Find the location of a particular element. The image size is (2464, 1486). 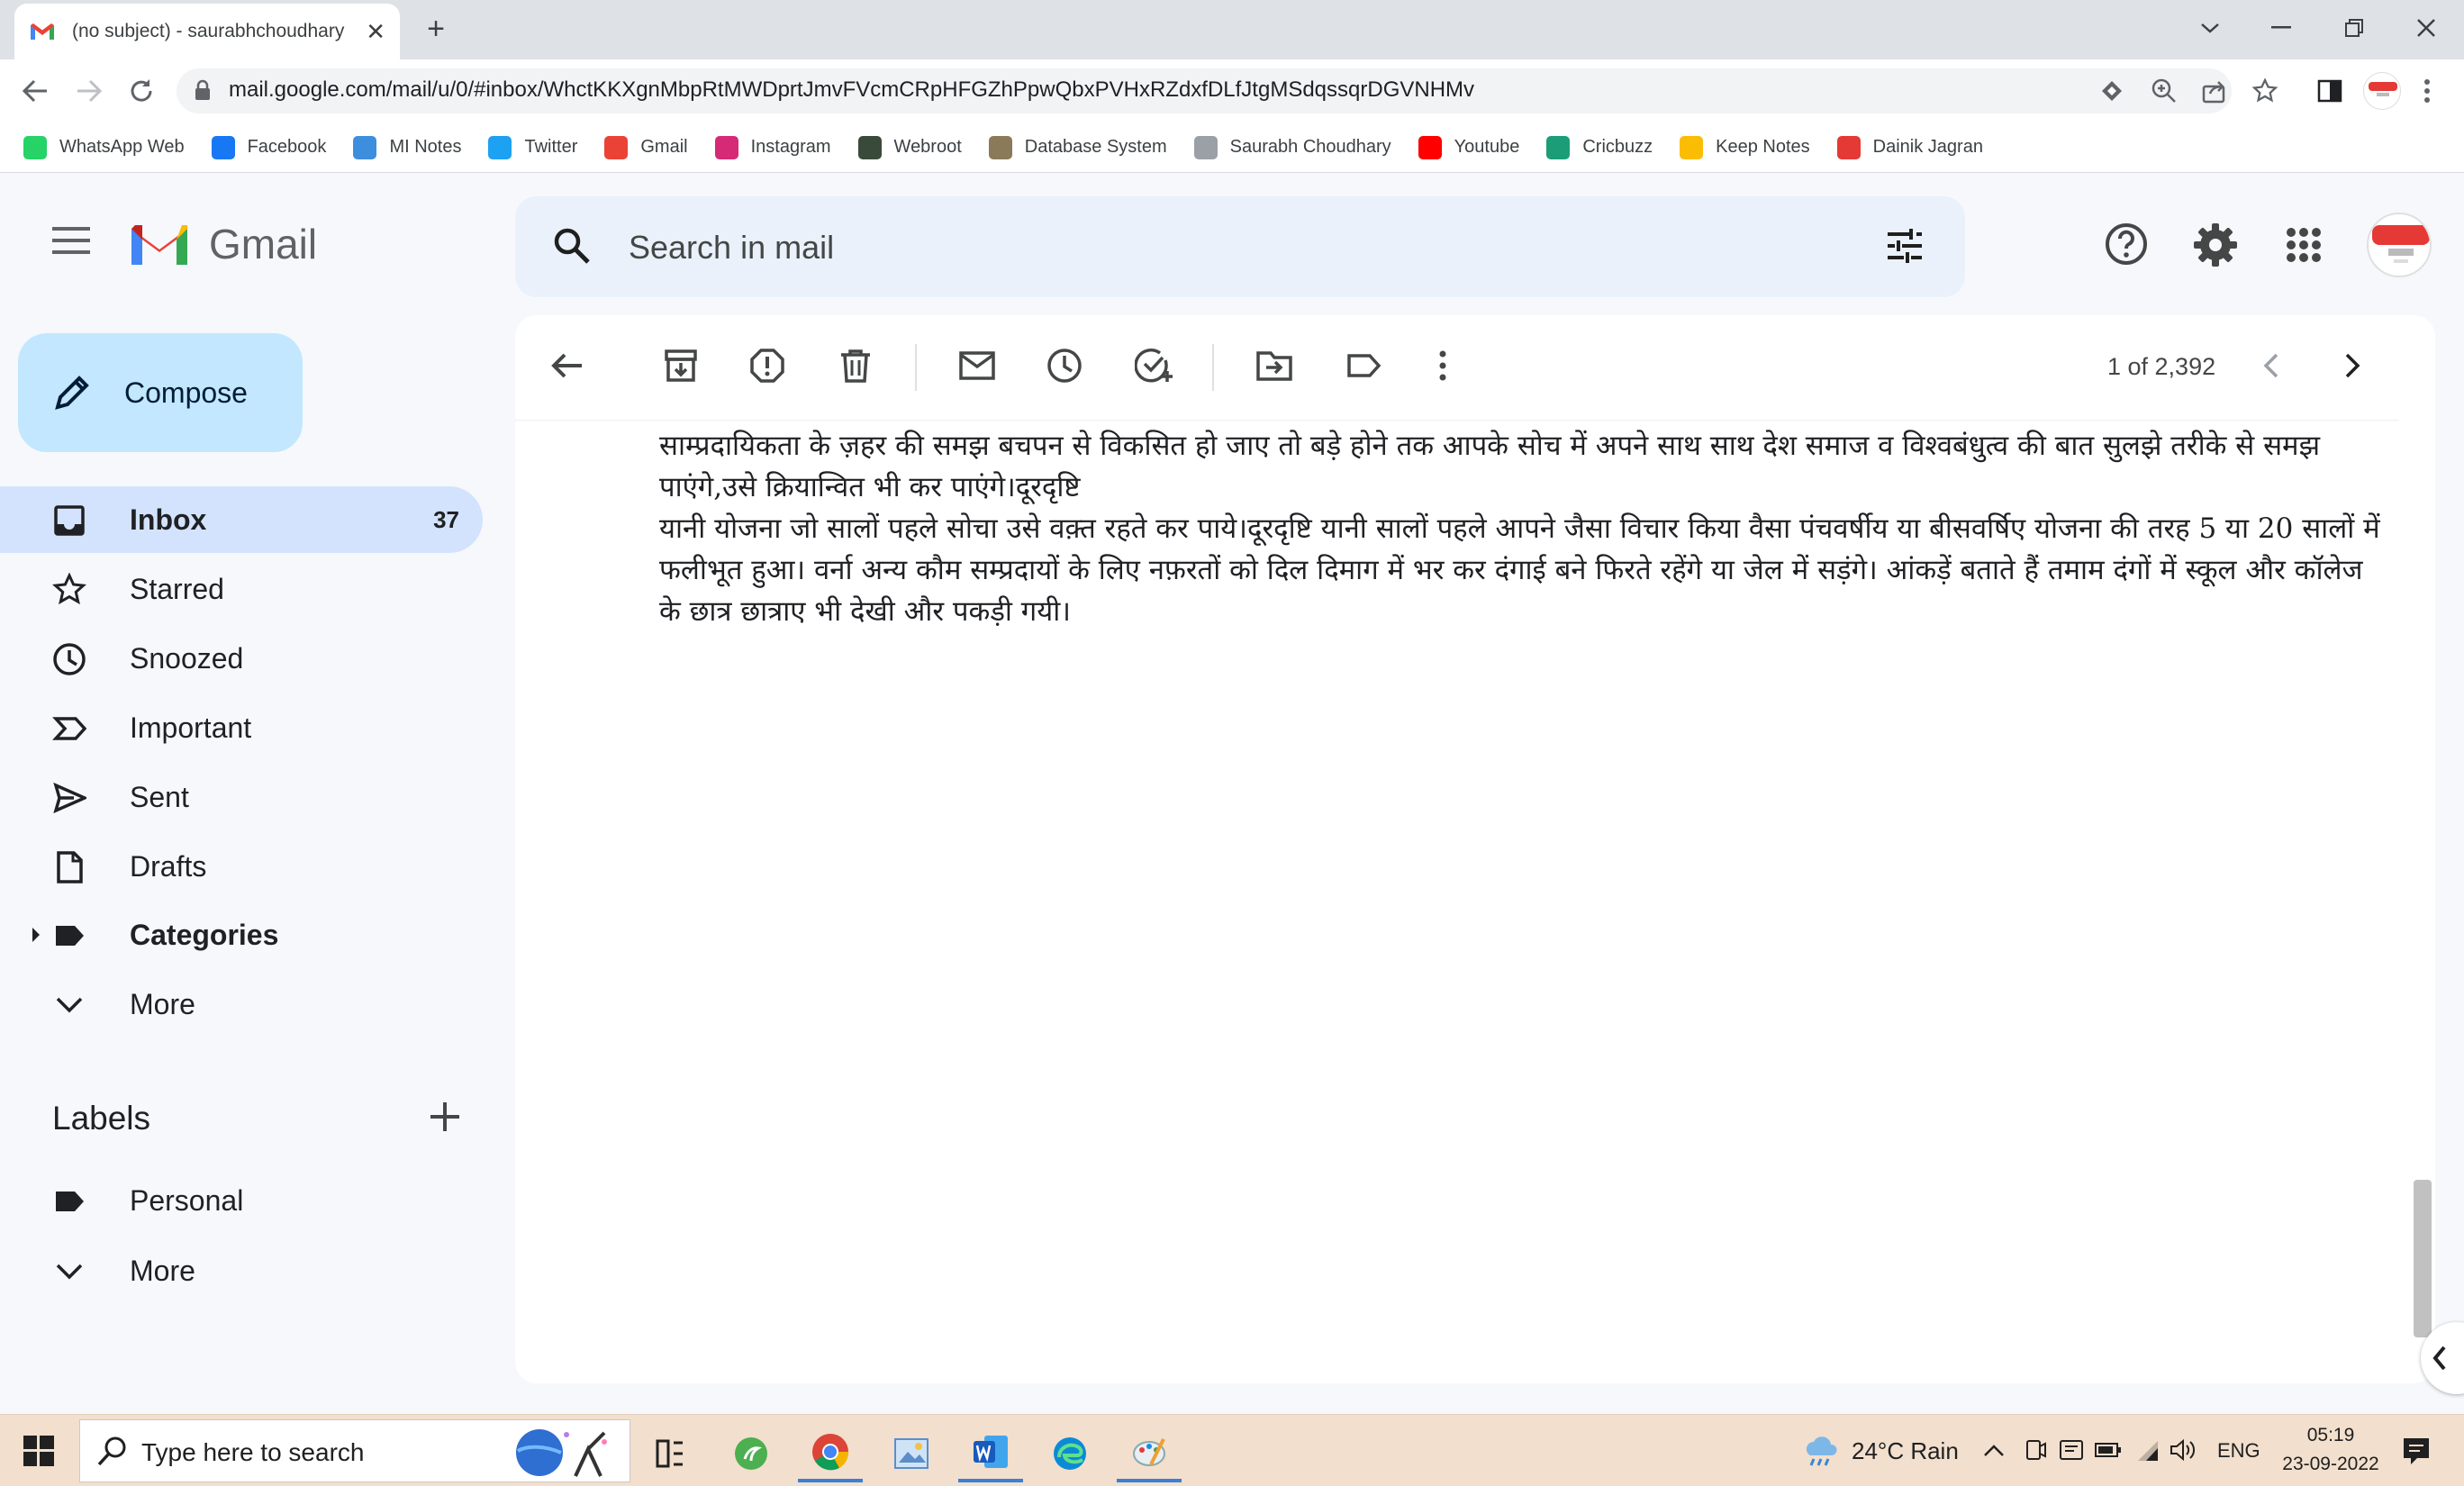

system-clock: 05:19 23-09-2022 is located at coordinates (2331, 1450).